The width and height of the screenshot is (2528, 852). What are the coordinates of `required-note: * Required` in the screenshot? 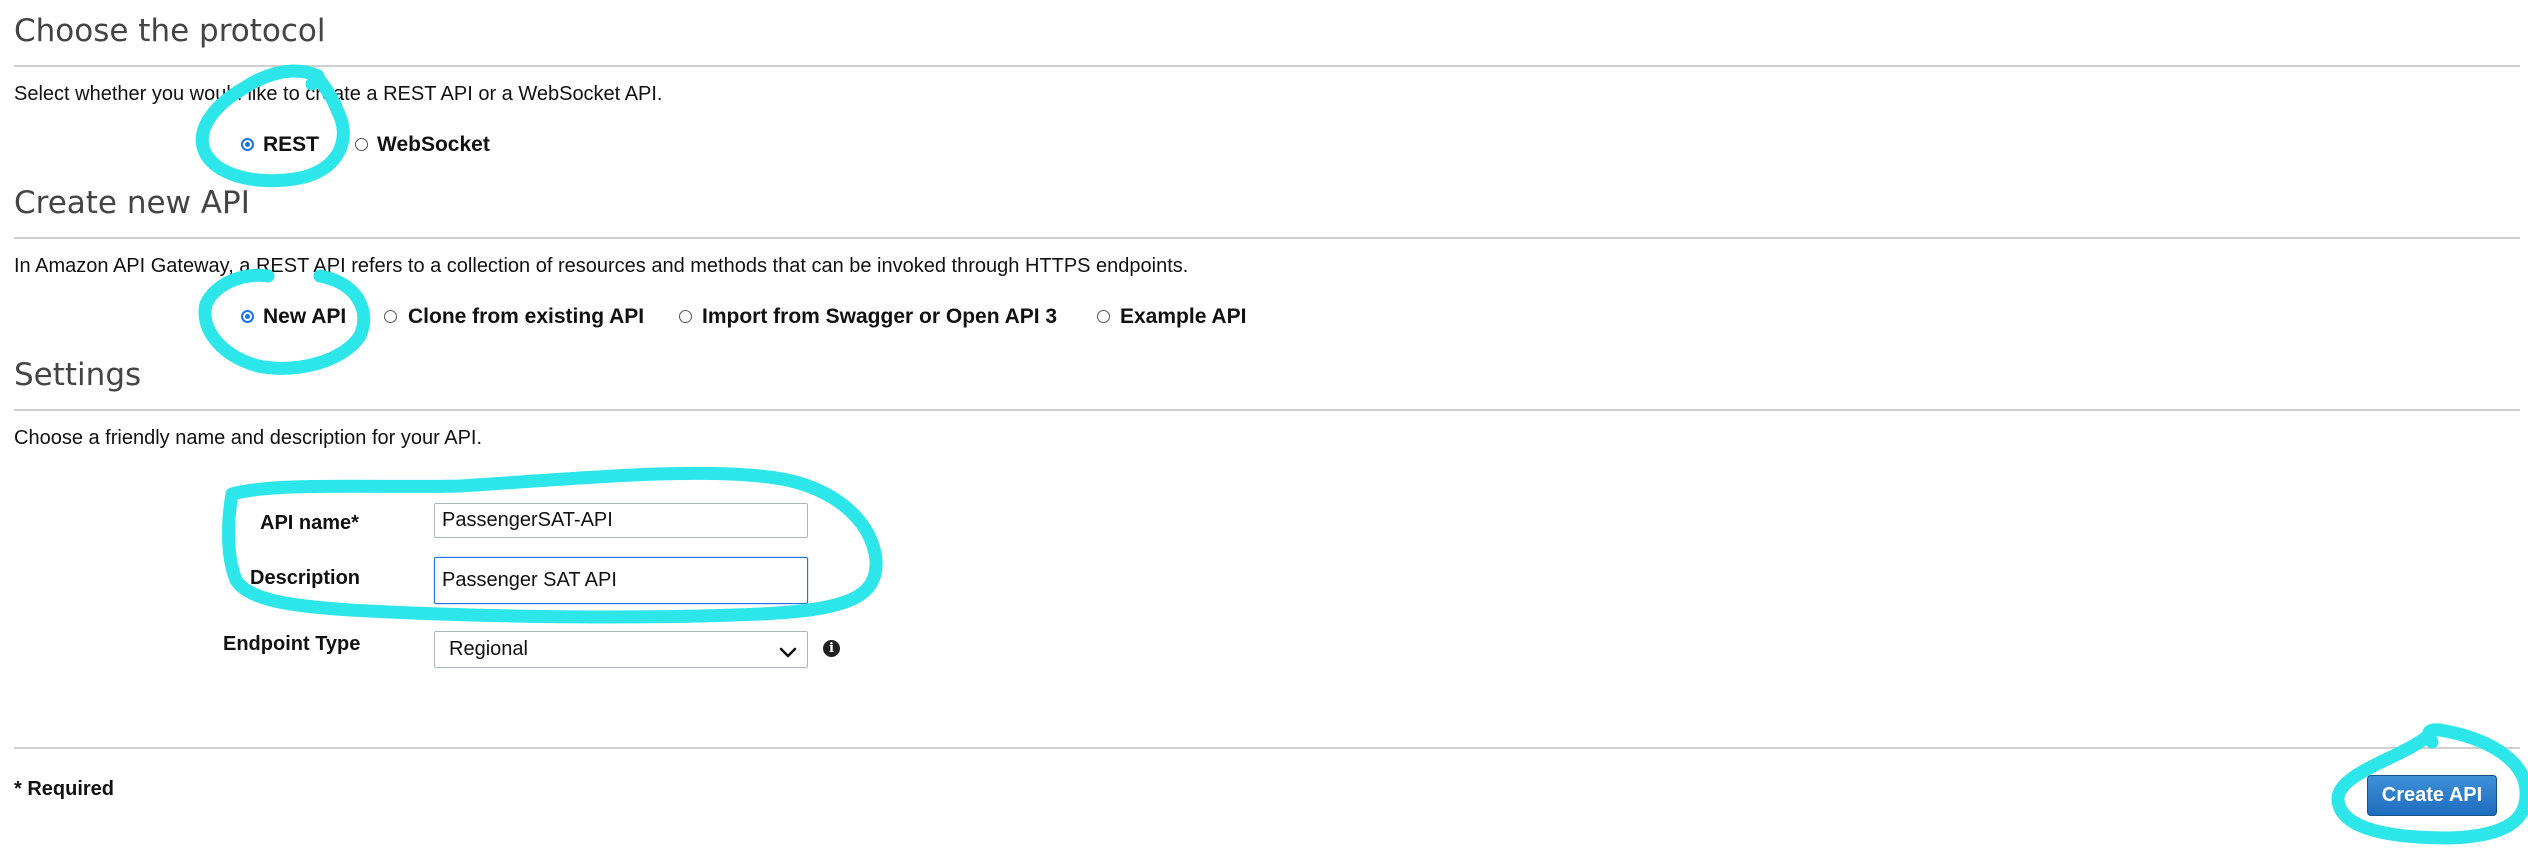 It's located at (64, 789).